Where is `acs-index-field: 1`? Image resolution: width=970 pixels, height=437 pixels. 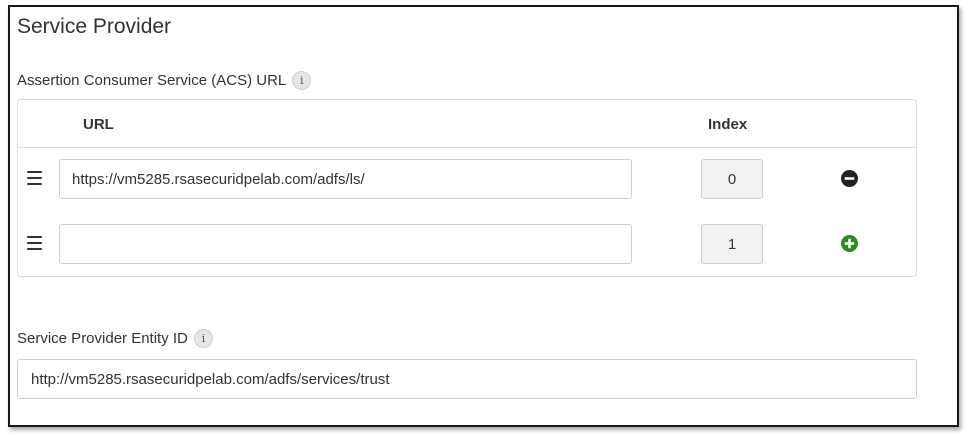
acs-index-field: 1 is located at coordinates (732, 244).